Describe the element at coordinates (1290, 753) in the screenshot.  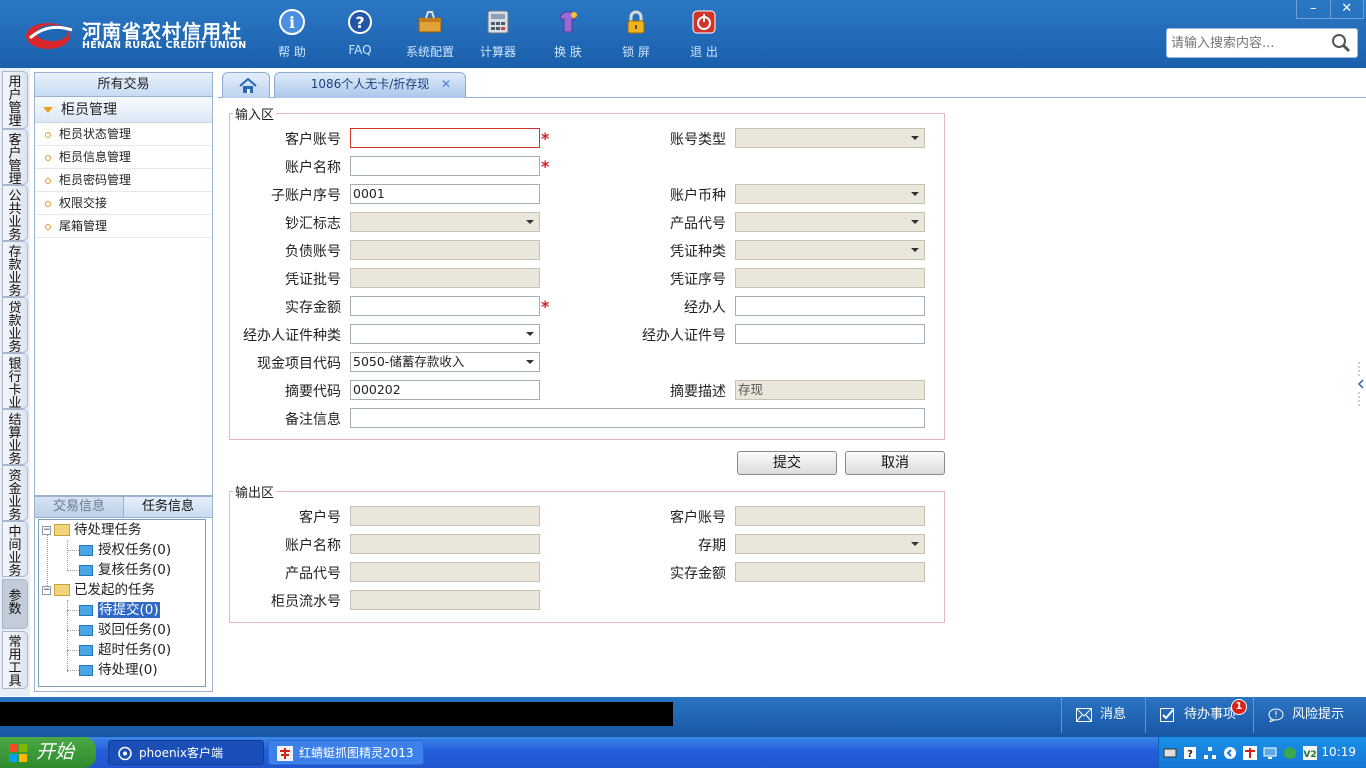
I see `security-tray-icon` at that location.